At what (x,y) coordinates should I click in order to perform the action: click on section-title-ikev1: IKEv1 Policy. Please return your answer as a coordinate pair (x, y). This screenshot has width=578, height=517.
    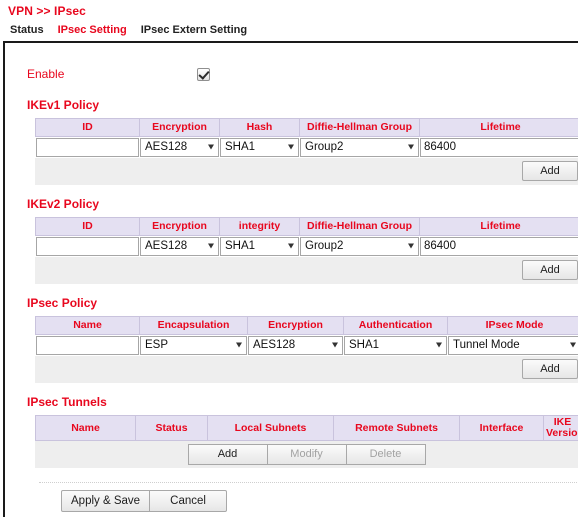
    Looking at the image, I should click on (63, 105).